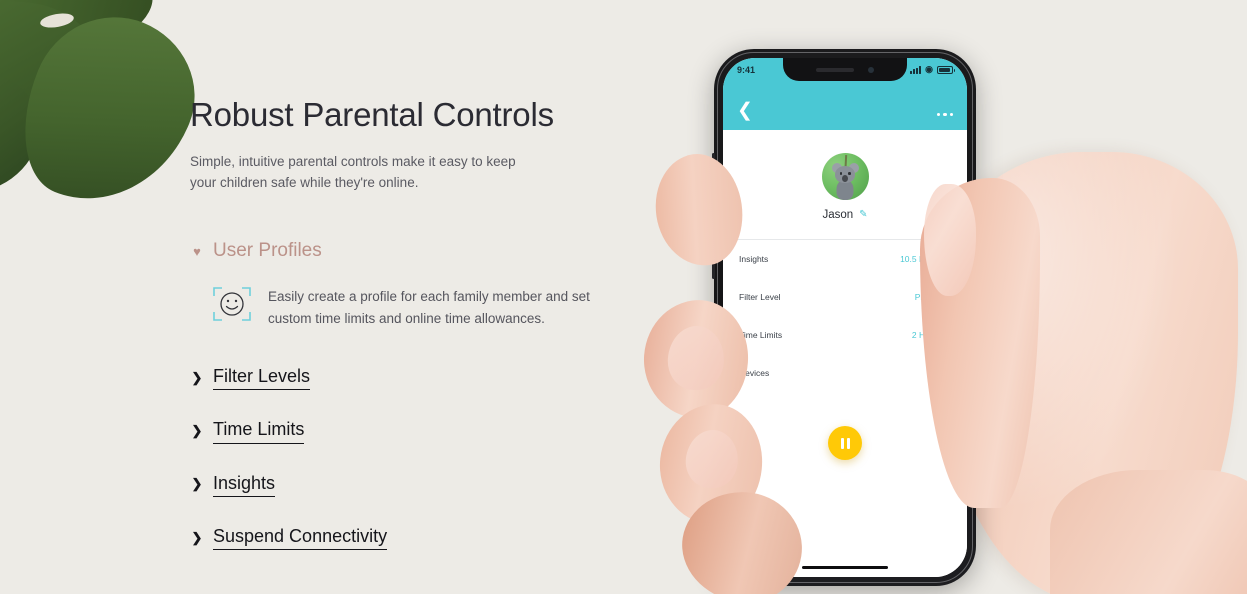 Image resolution: width=1247 pixels, height=594 pixels. I want to click on battery-icon, so click(946, 69).